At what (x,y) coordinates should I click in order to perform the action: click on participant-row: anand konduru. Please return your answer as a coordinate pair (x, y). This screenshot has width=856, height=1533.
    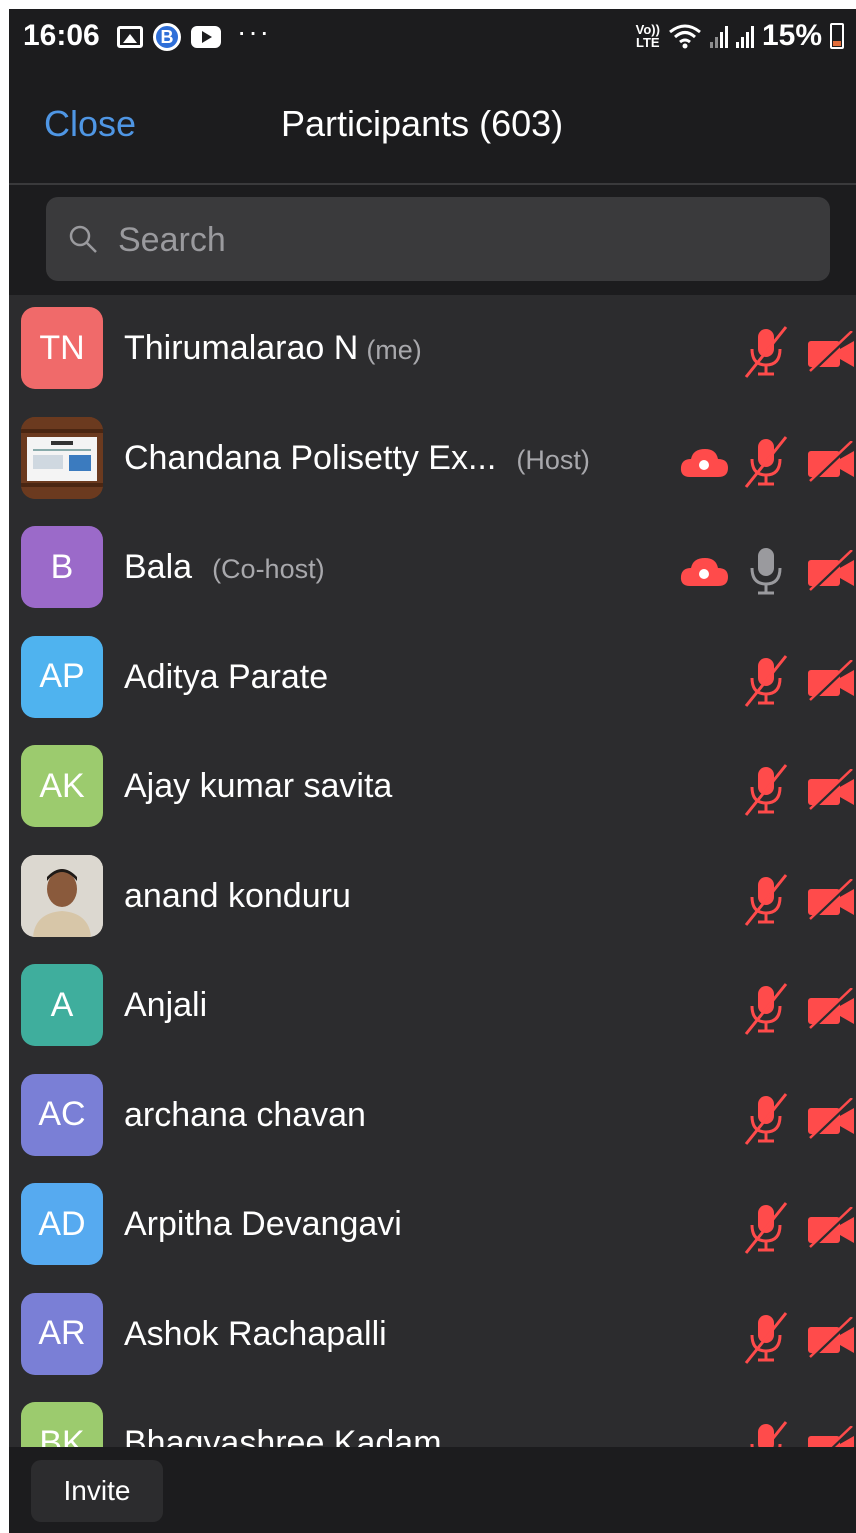
    Looking at the image, I should click on (432, 897).